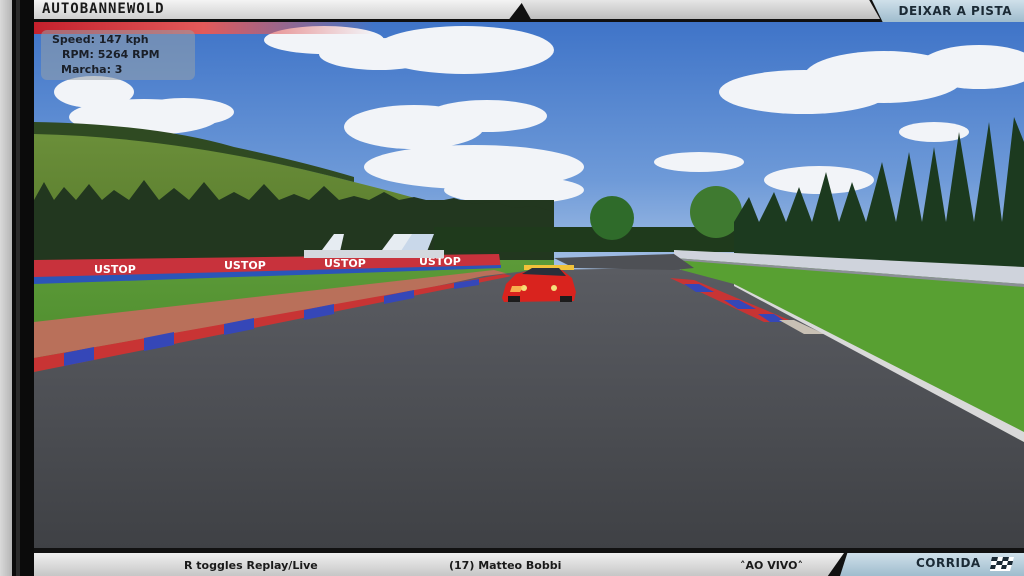  What do you see at coordinates (251, 565) in the screenshot?
I see `replay-hint: R toggles Replay/Live` at bounding box center [251, 565].